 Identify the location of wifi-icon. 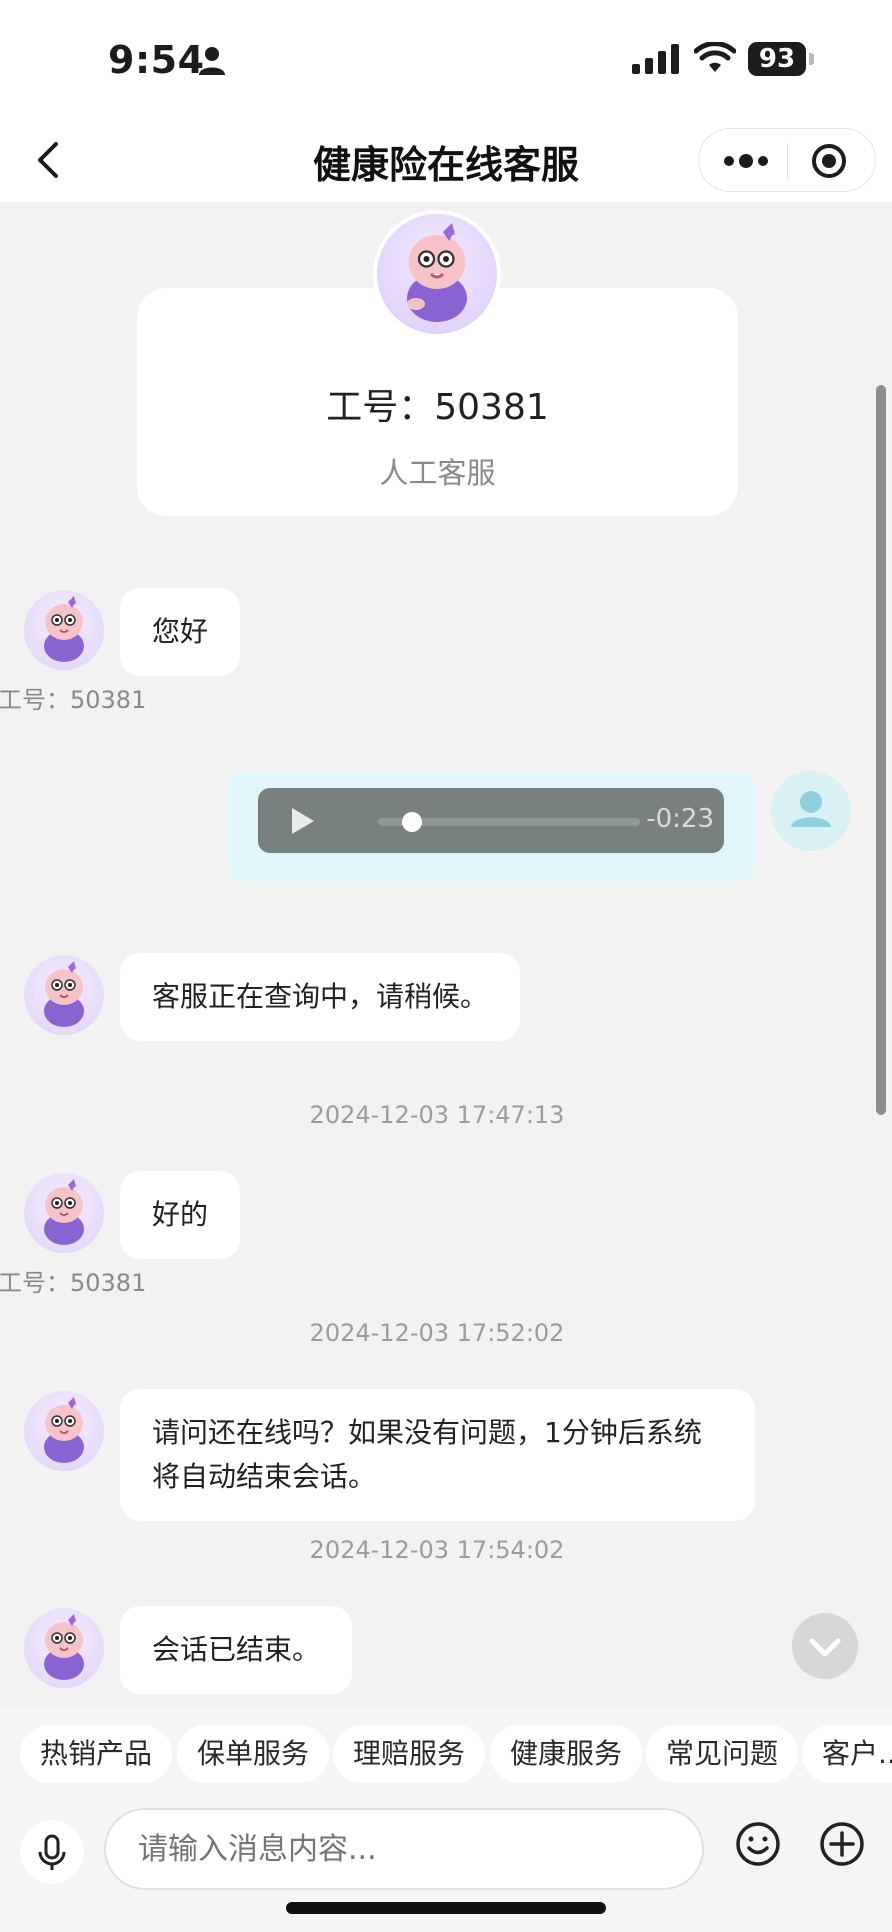
(715, 57).